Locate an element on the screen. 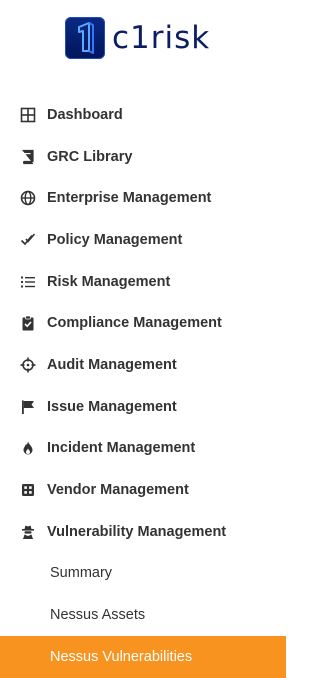 Image resolution: width=320 pixels, height=678 pixels. sidebar-item-label: Incident Management is located at coordinates (121, 448).